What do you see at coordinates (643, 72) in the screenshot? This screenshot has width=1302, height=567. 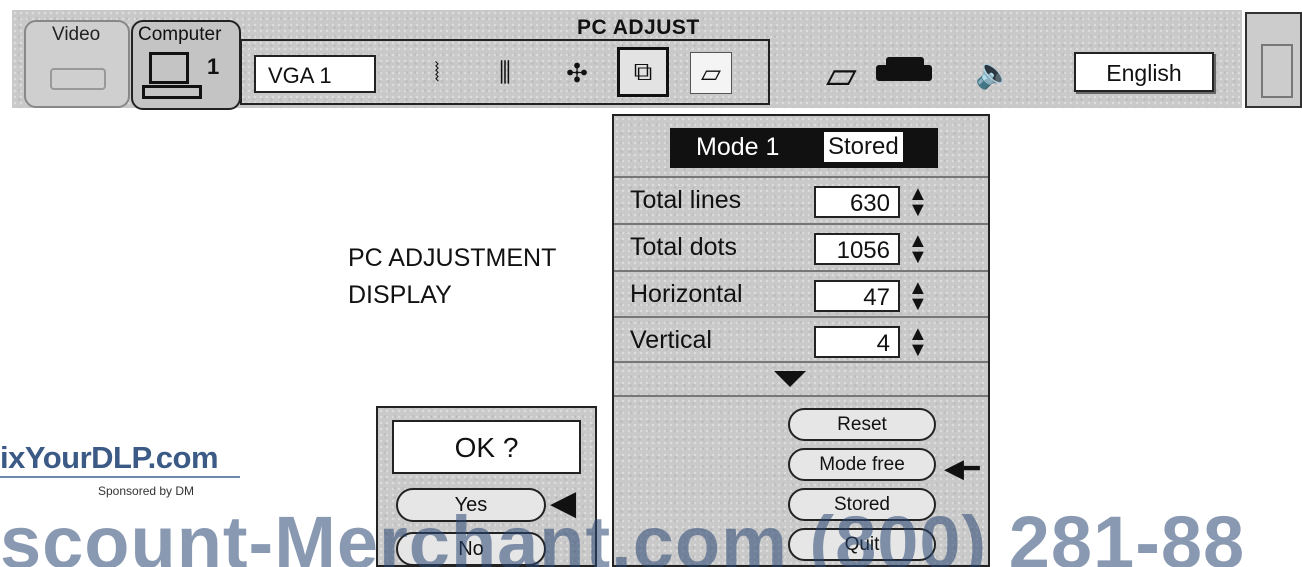 I see `pc-adjust-icon: ⧉` at bounding box center [643, 72].